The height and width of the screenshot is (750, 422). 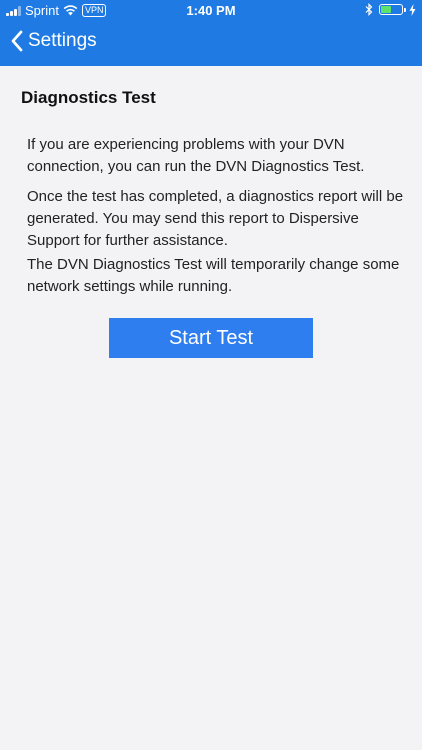 What do you see at coordinates (211, 44) in the screenshot?
I see `navigation-bar: Settings` at bounding box center [211, 44].